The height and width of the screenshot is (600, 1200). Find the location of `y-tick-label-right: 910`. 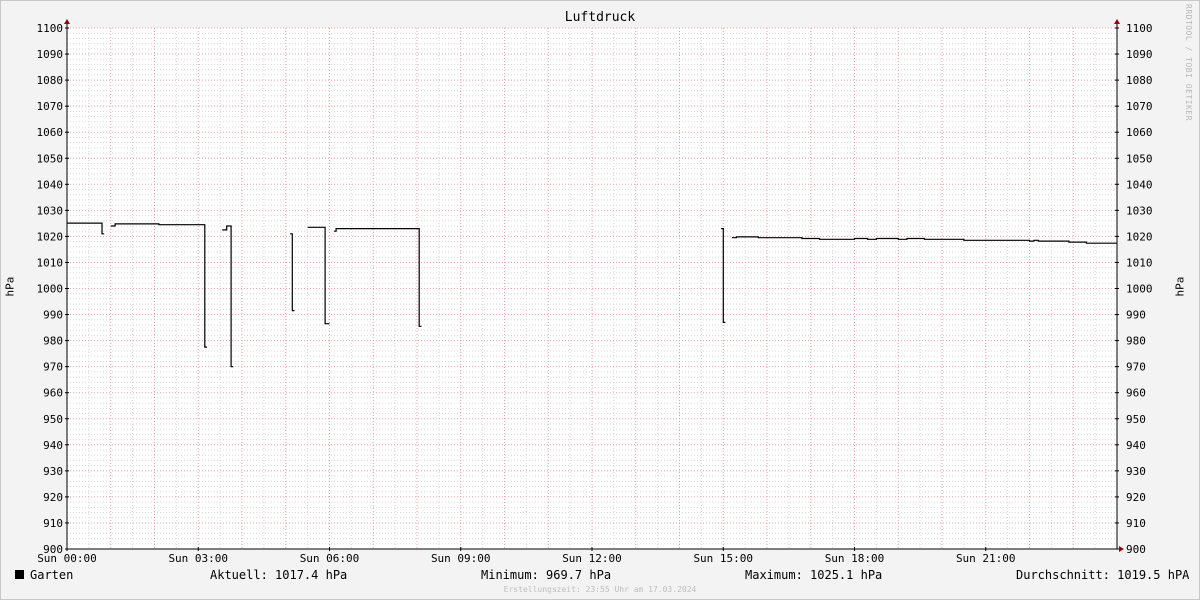

y-tick-label-right: 910 is located at coordinates (1136, 523).